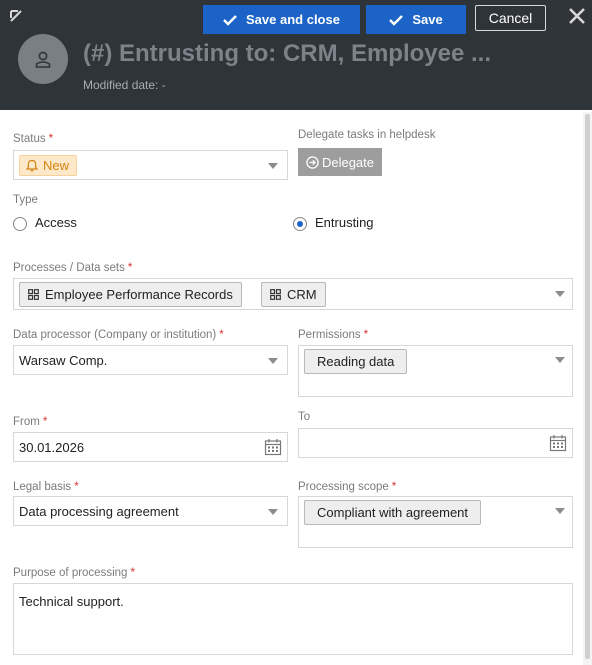 The width and height of the screenshot is (592, 665). Describe the element at coordinates (16, 16) in the screenshot. I see `expand-icon` at that location.